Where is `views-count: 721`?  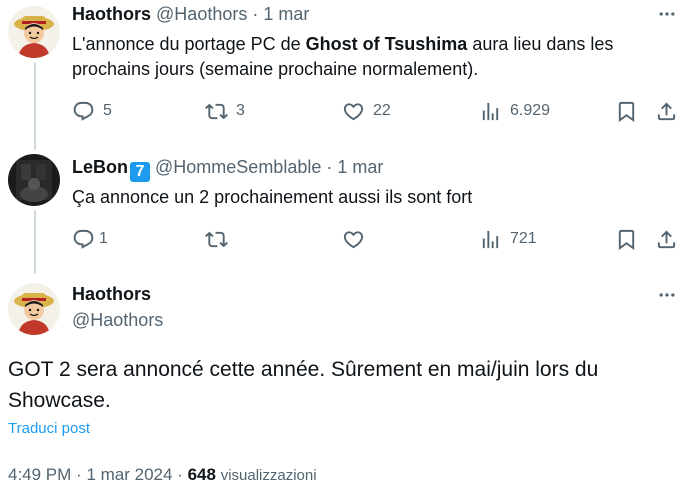 views-count: 721 is located at coordinates (523, 238).